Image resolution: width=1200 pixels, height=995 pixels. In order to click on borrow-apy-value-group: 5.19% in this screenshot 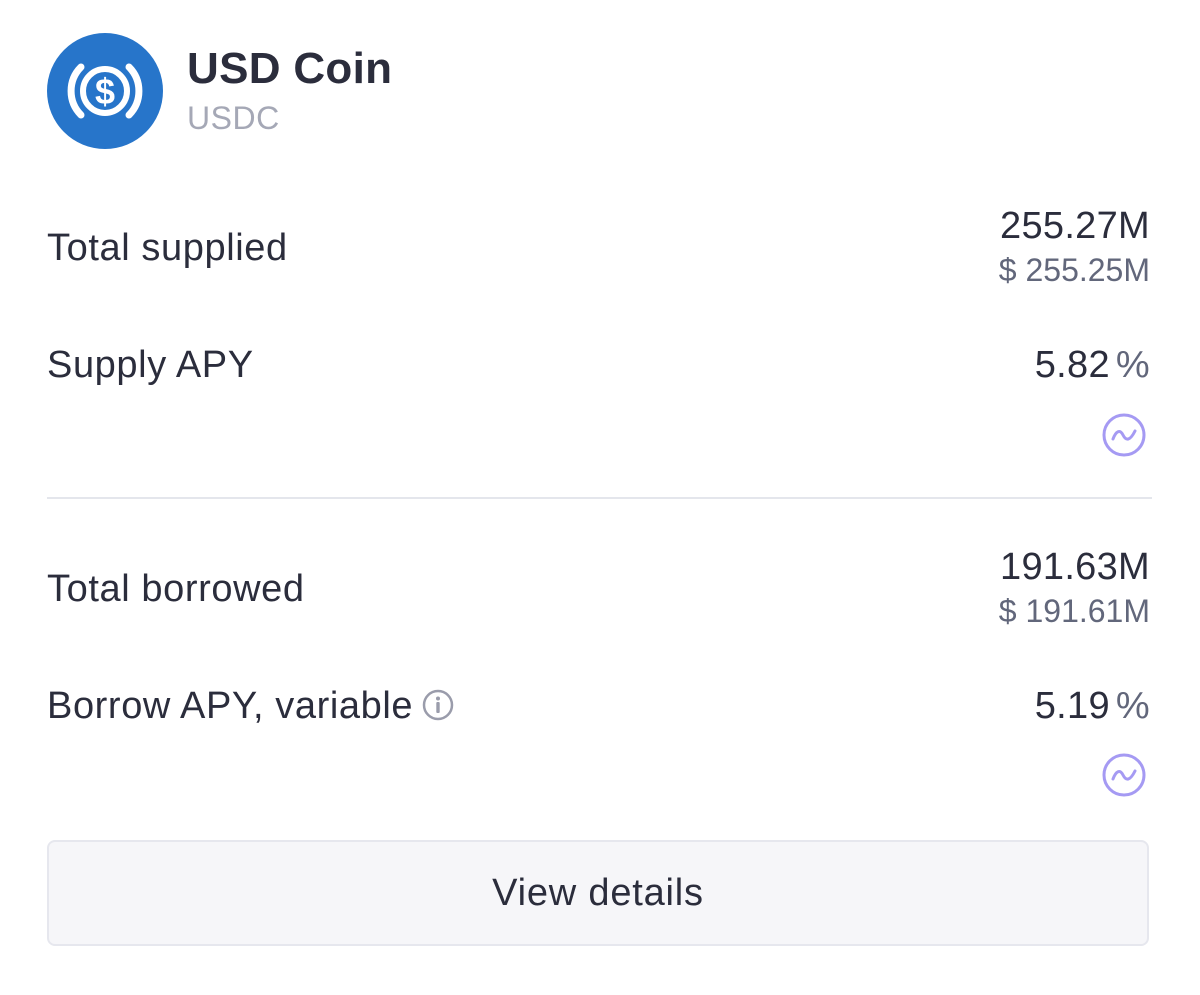, I will do `click(1092, 706)`.